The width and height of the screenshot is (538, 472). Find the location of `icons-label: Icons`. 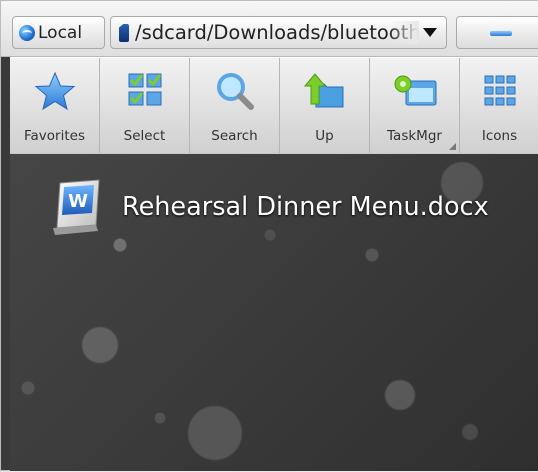

icons-label: Icons is located at coordinates (499, 136).